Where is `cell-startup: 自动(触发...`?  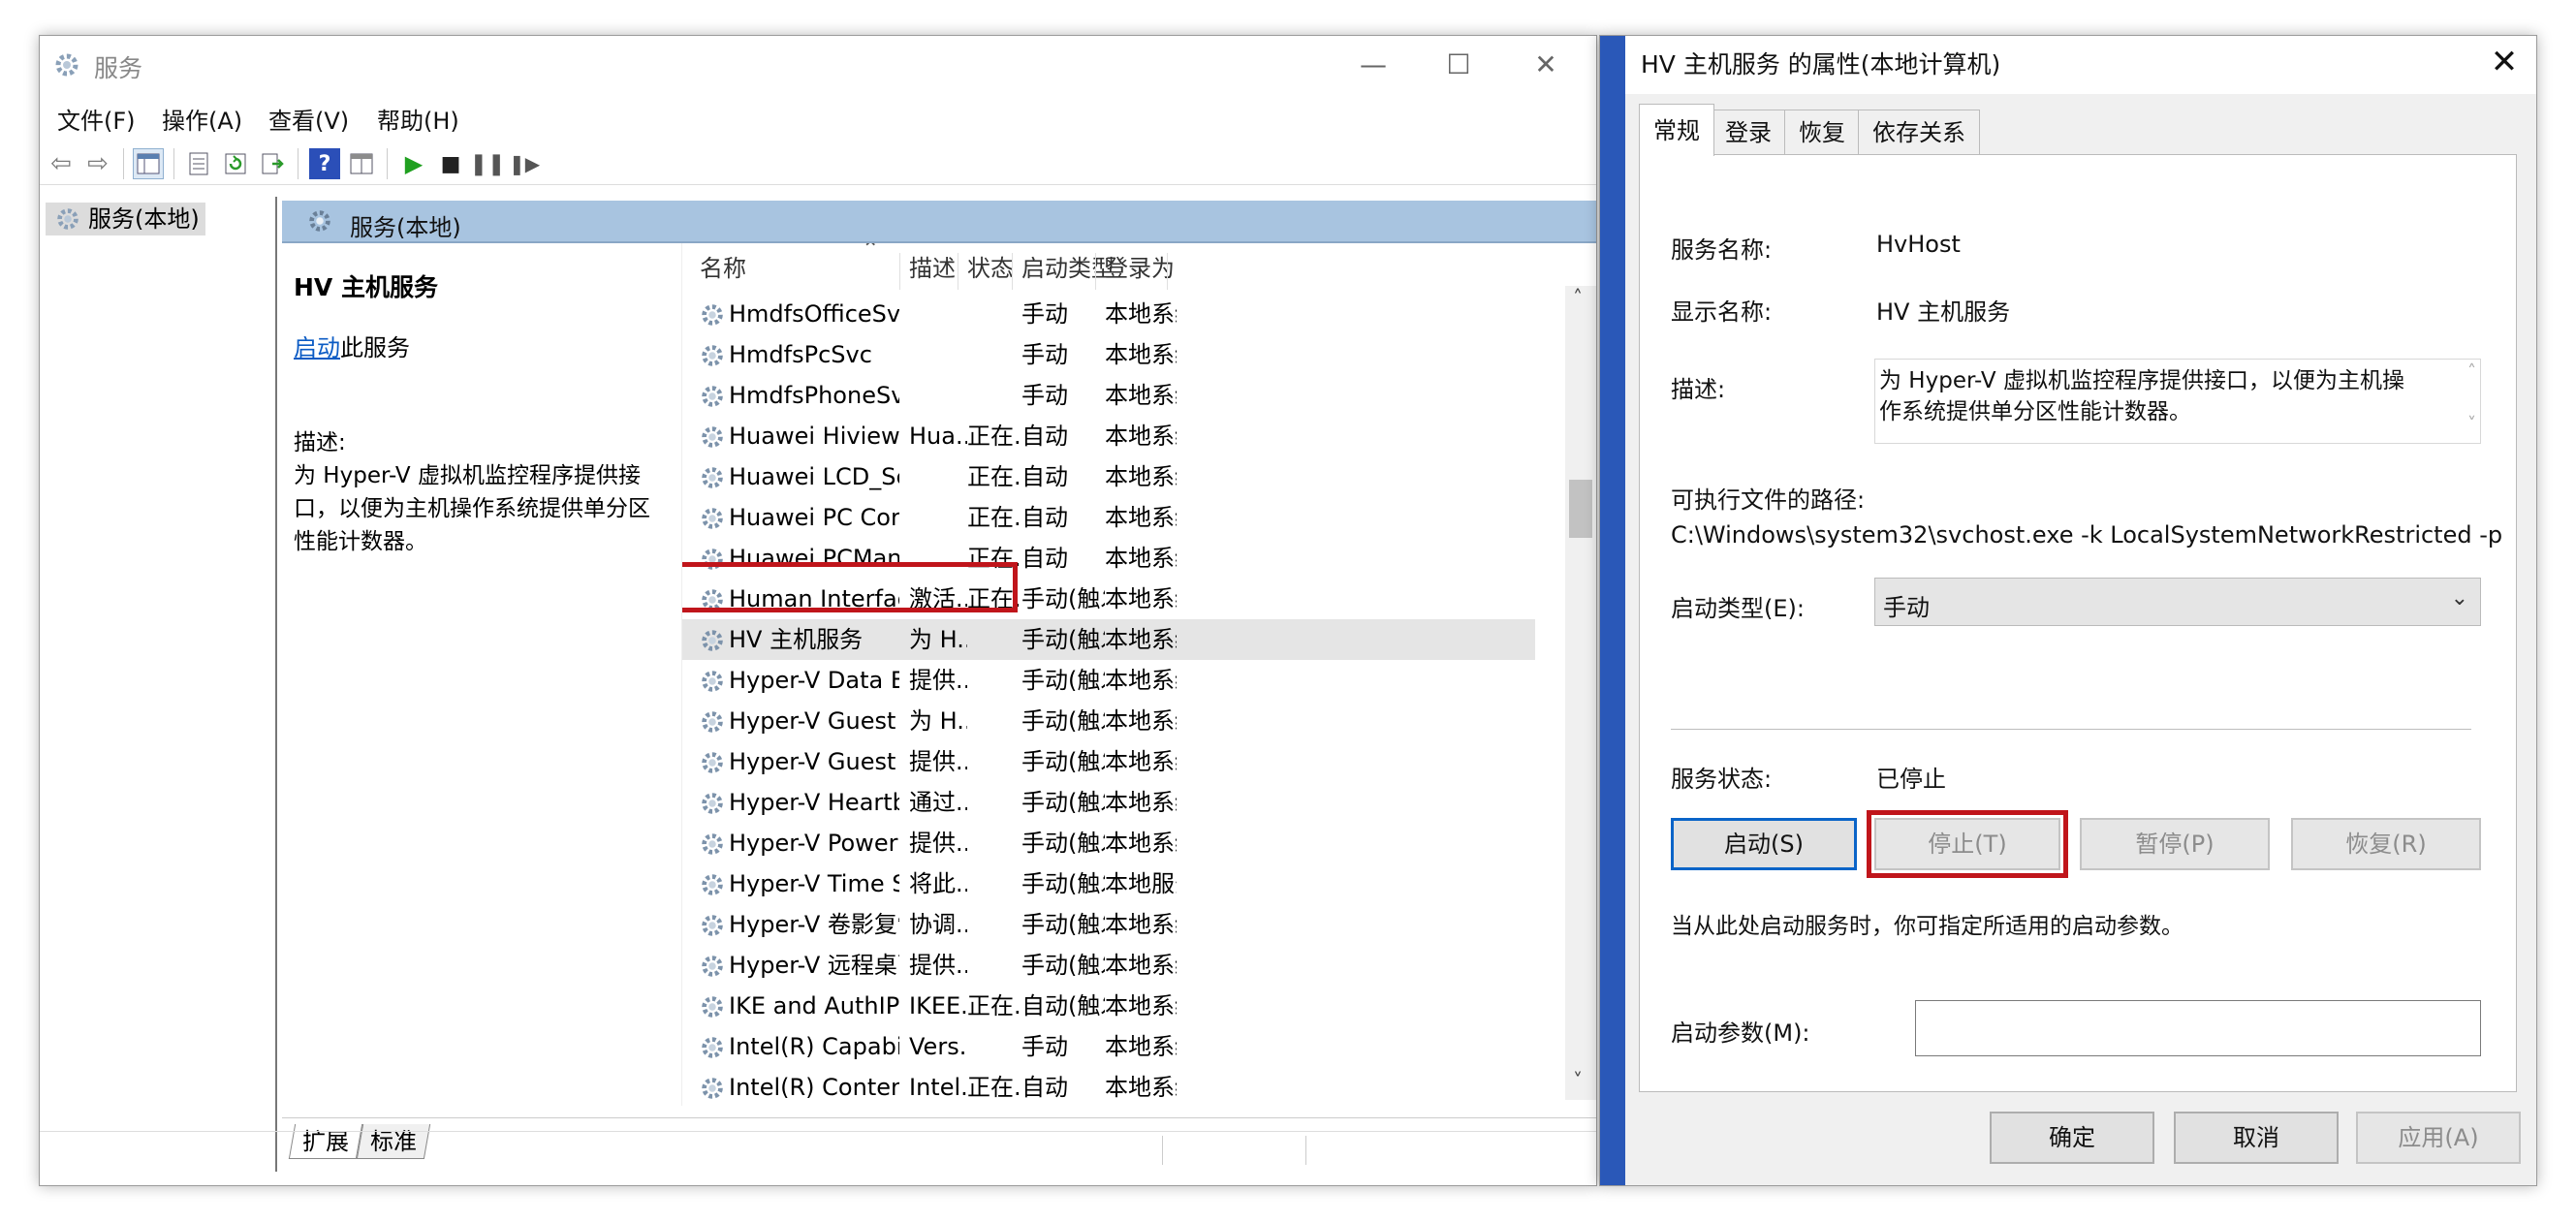 cell-startup: 自动(触发... is located at coordinates (1063, 1005).